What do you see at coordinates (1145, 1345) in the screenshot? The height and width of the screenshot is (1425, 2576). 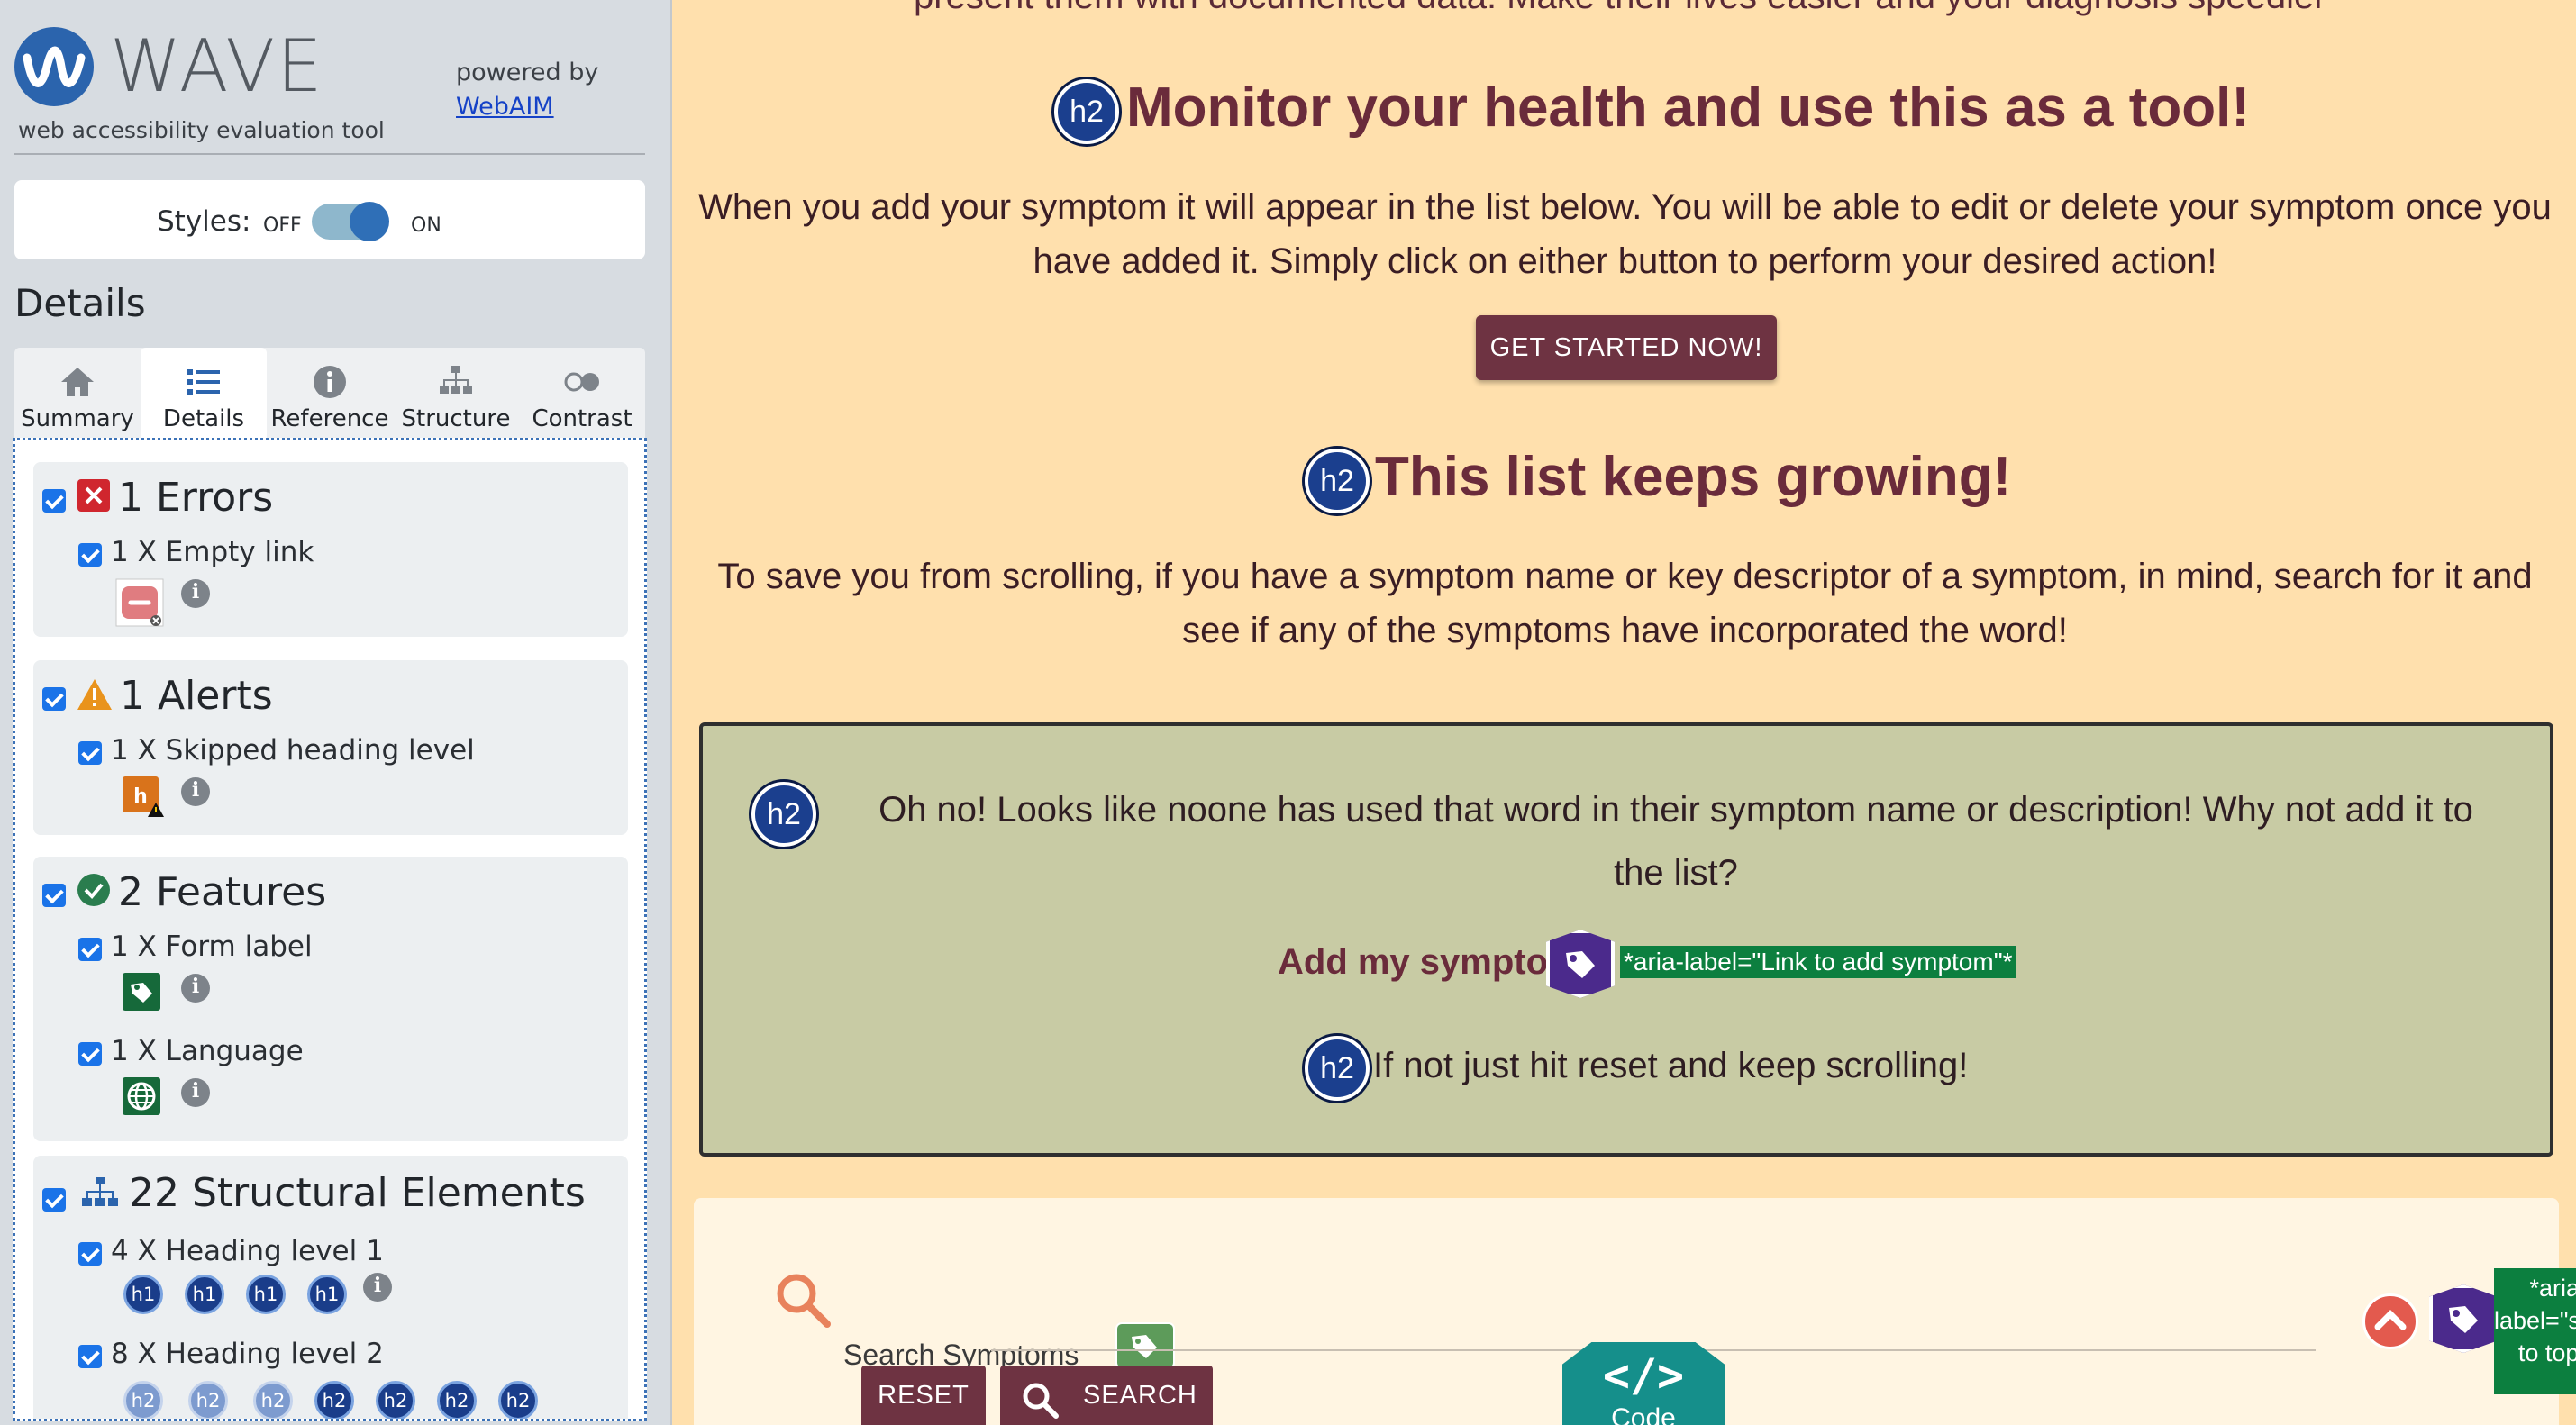 I see `form-label-tag-icon` at bounding box center [1145, 1345].